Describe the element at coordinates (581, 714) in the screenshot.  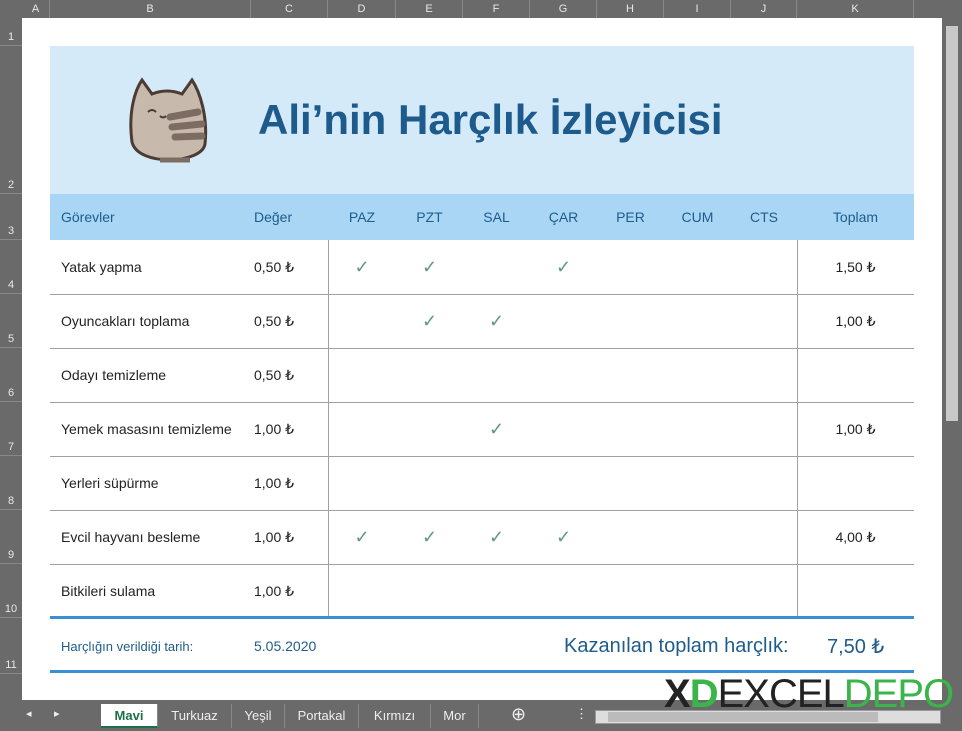
I see `more-options-icon: ⋮` at that location.